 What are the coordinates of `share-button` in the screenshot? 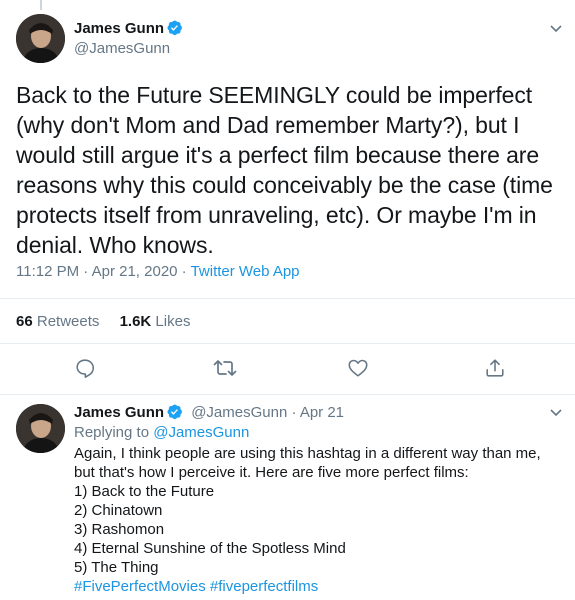 It's located at (495, 370).